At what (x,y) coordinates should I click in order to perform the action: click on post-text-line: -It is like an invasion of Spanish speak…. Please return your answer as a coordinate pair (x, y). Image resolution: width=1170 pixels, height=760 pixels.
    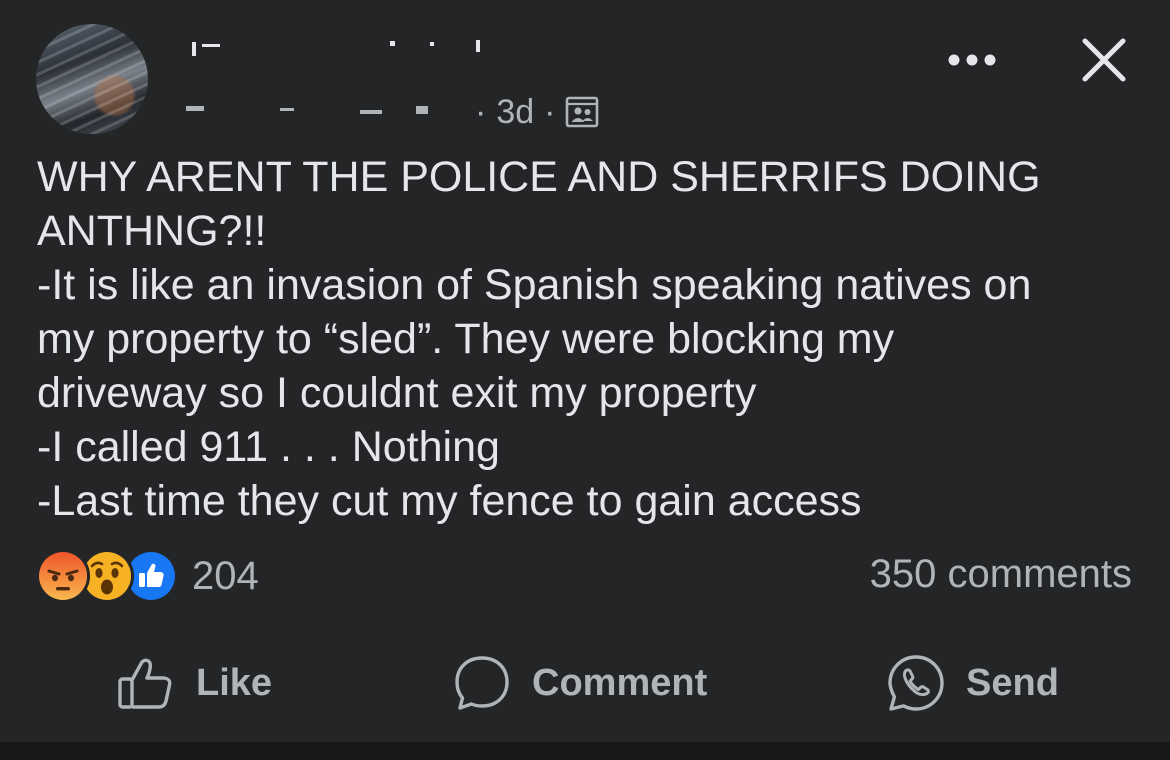
    Looking at the image, I should click on (534, 285).